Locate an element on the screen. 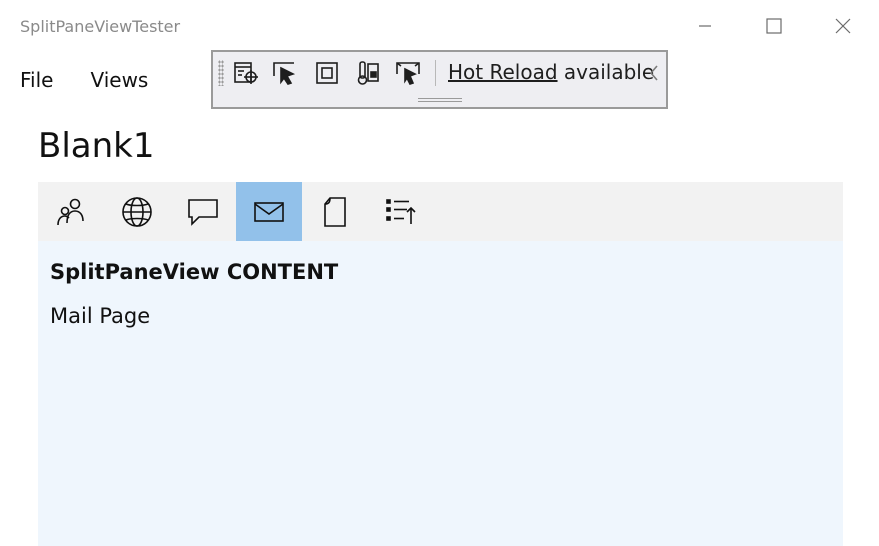  select-element-button is located at coordinates (285, 73).